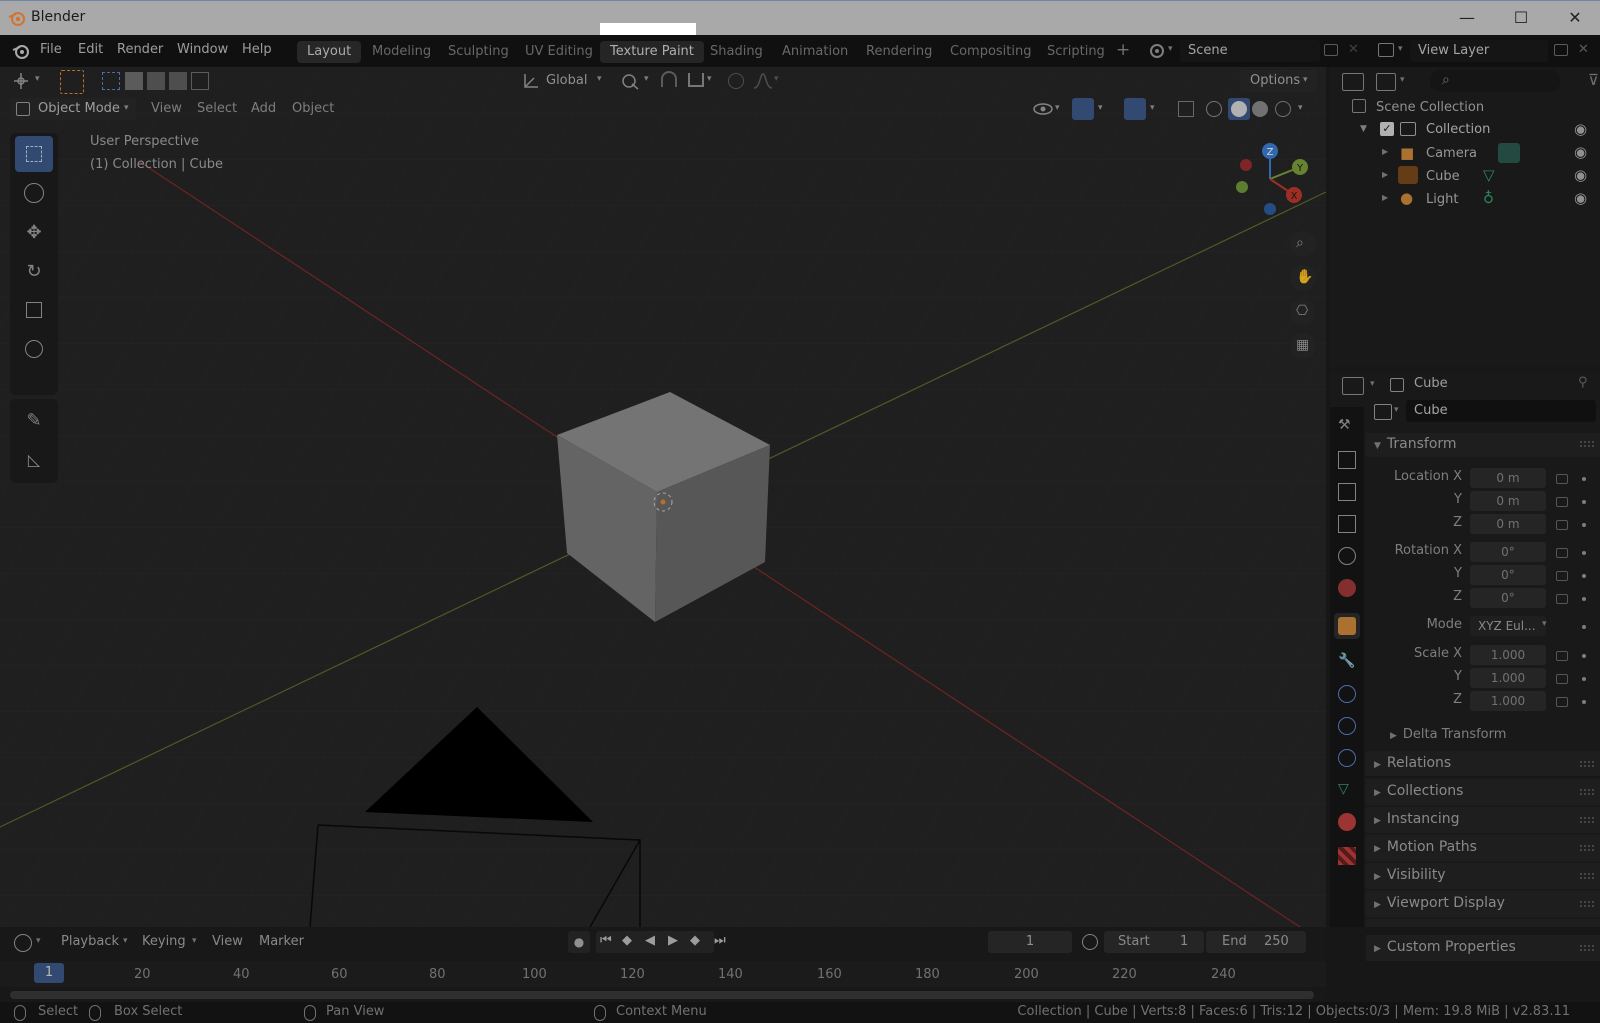  What do you see at coordinates (669, 81) in the screenshot?
I see `snap-icon` at bounding box center [669, 81].